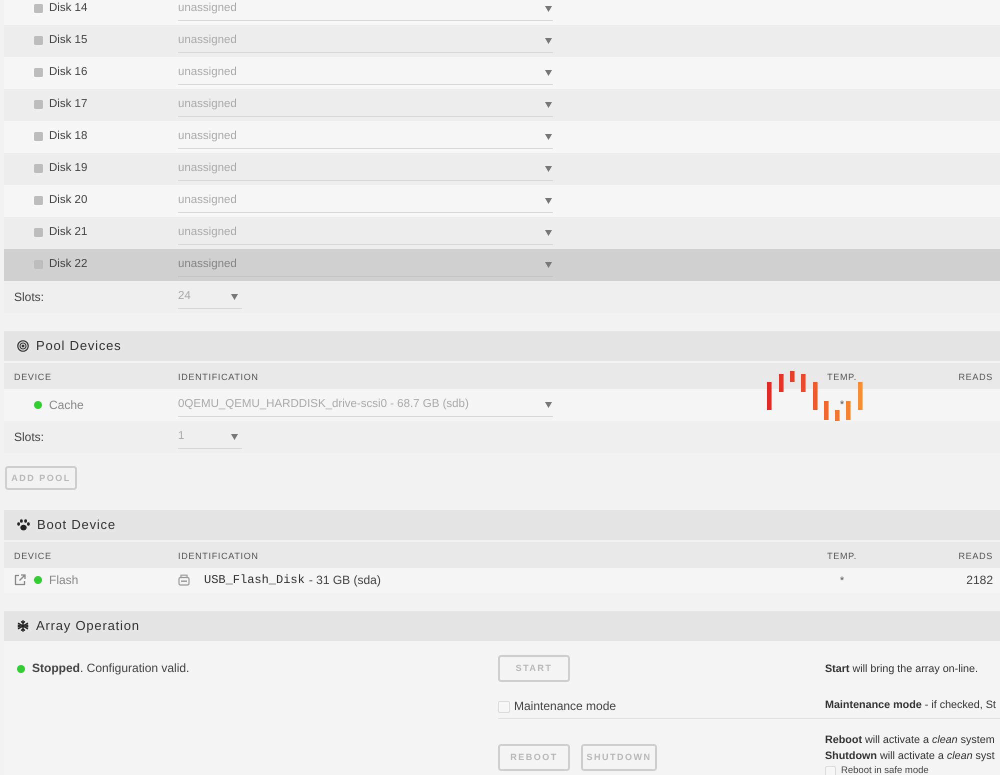  Describe the element at coordinates (619, 757) in the screenshot. I see `shutdown-button: SHUTDOWN` at that location.